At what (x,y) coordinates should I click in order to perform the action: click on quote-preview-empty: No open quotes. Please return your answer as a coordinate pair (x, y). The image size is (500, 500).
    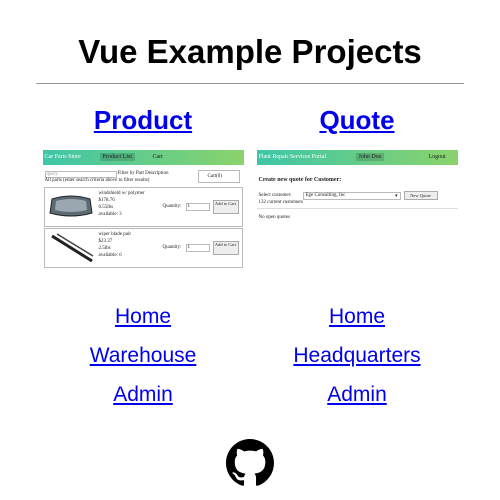
    Looking at the image, I should click on (274, 217).